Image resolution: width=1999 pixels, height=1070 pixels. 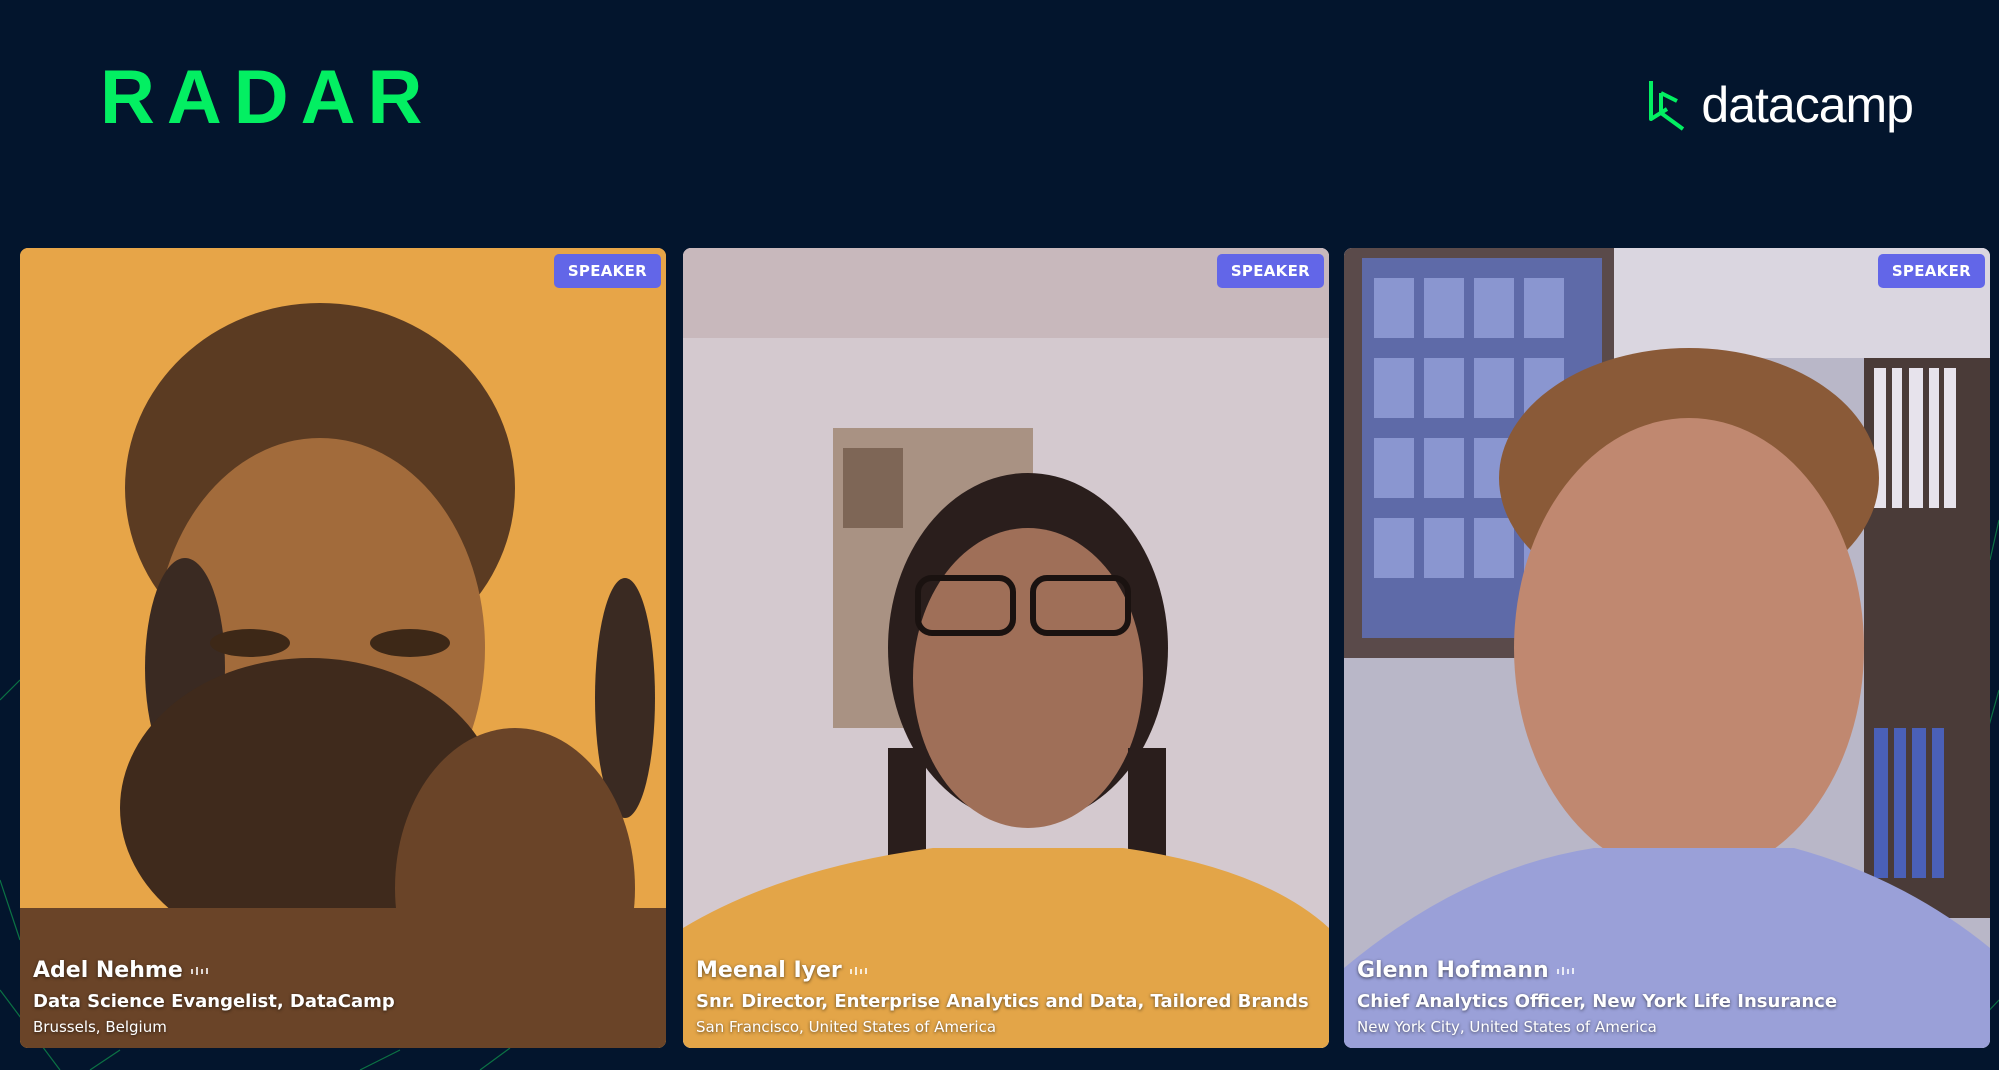 What do you see at coordinates (100, 1027) in the screenshot?
I see `participant-location: Brussels, Belgium` at bounding box center [100, 1027].